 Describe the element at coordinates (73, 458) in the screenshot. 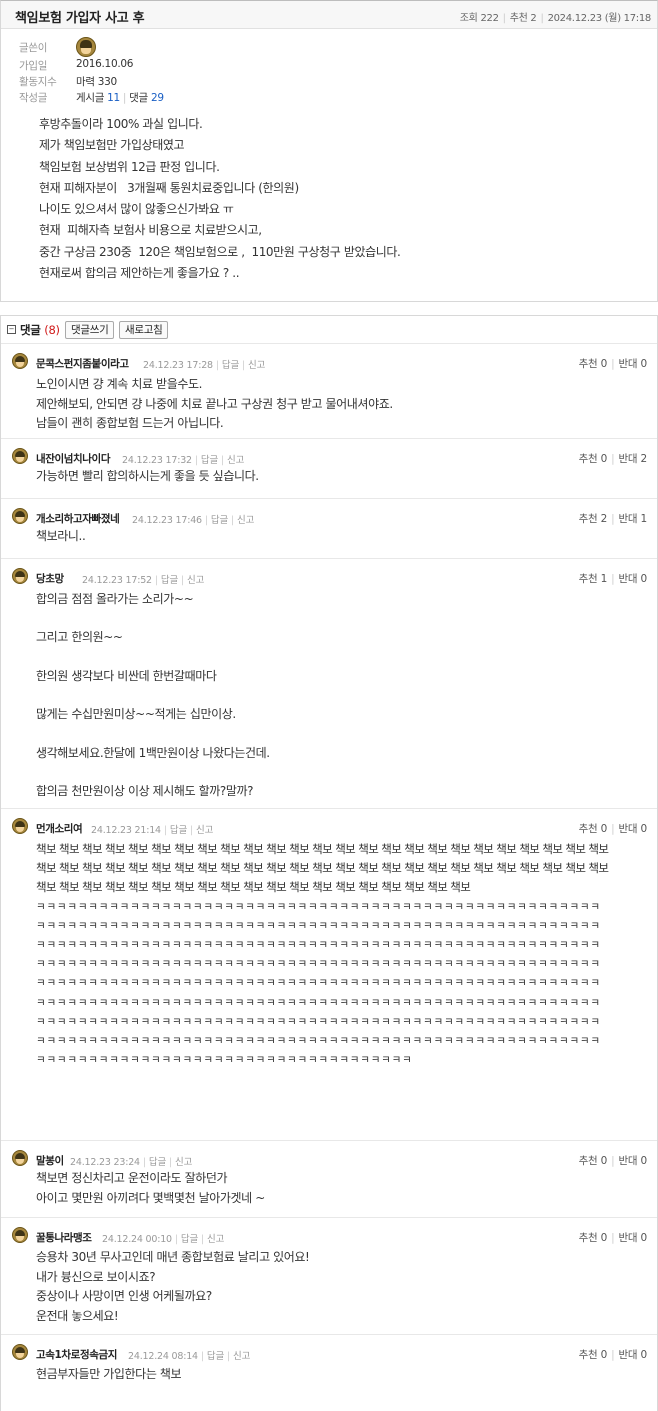

I see `comment-author: 내잔이넘치나이다` at that location.